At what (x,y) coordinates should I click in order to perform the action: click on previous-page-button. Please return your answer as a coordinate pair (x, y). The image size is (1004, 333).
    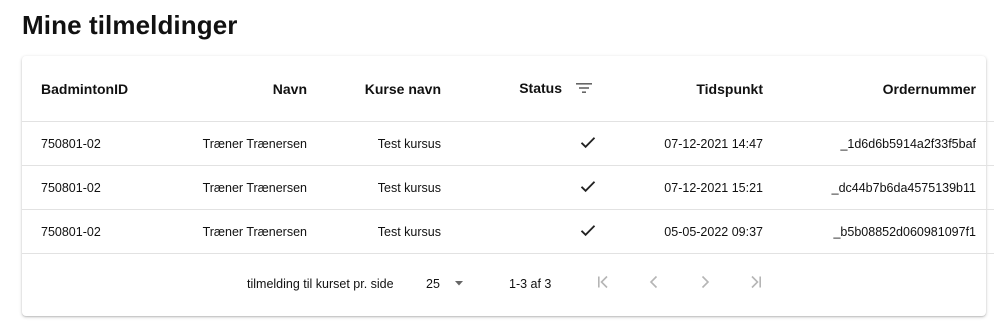
    Looking at the image, I should click on (654, 283).